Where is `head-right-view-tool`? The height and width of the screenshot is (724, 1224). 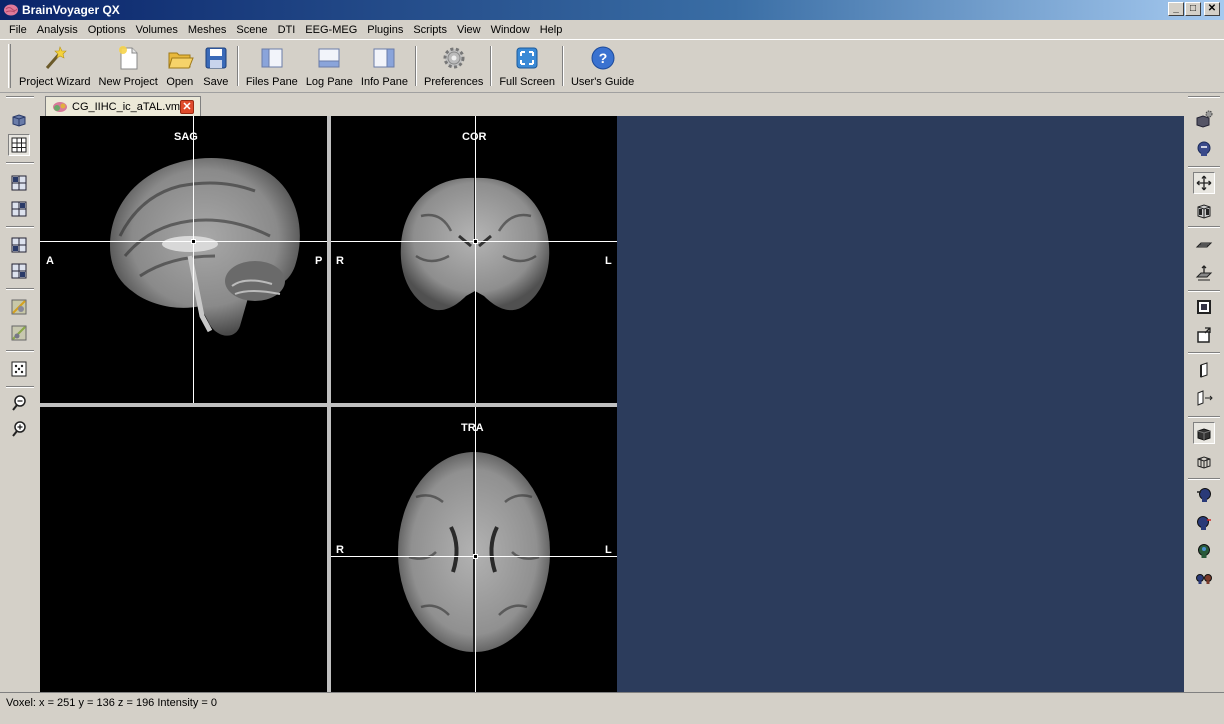 head-right-view-tool is located at coordinates (1204, 523).